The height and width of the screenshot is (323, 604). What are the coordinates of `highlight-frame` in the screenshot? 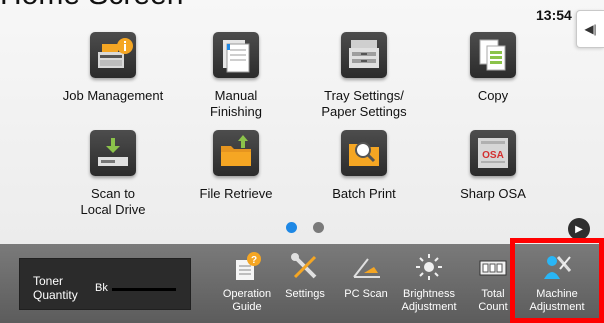 It's located at (557, 280).